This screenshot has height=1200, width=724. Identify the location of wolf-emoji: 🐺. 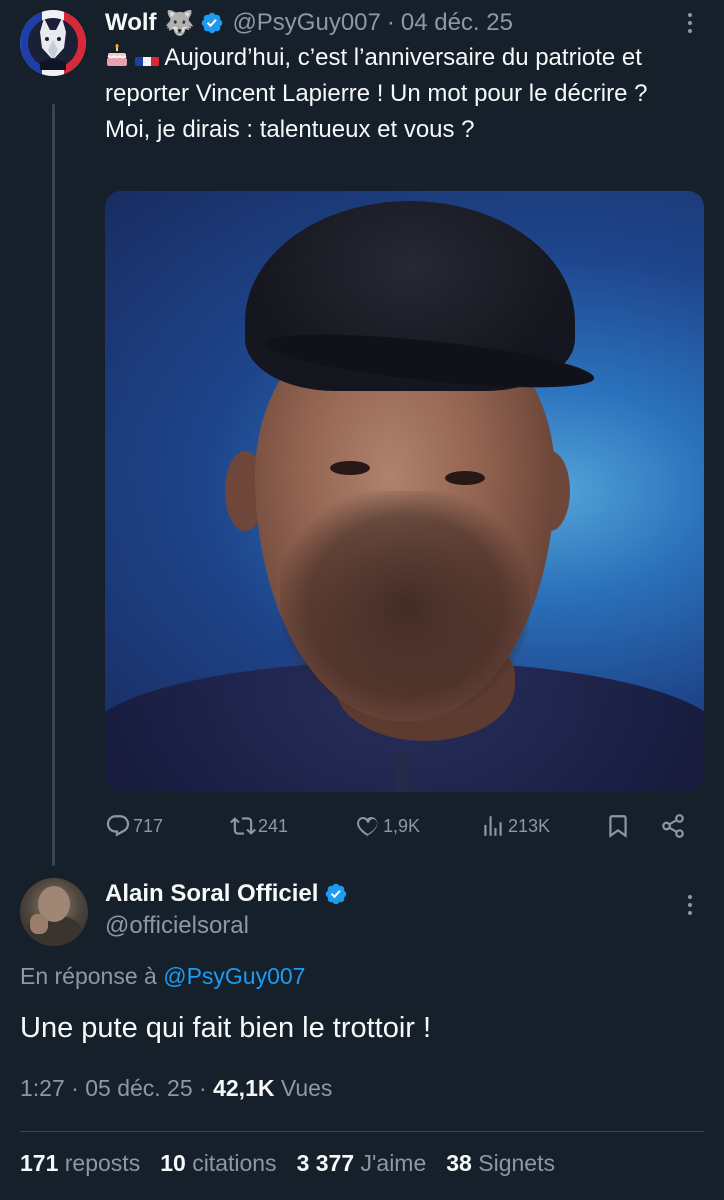
(179, 23).